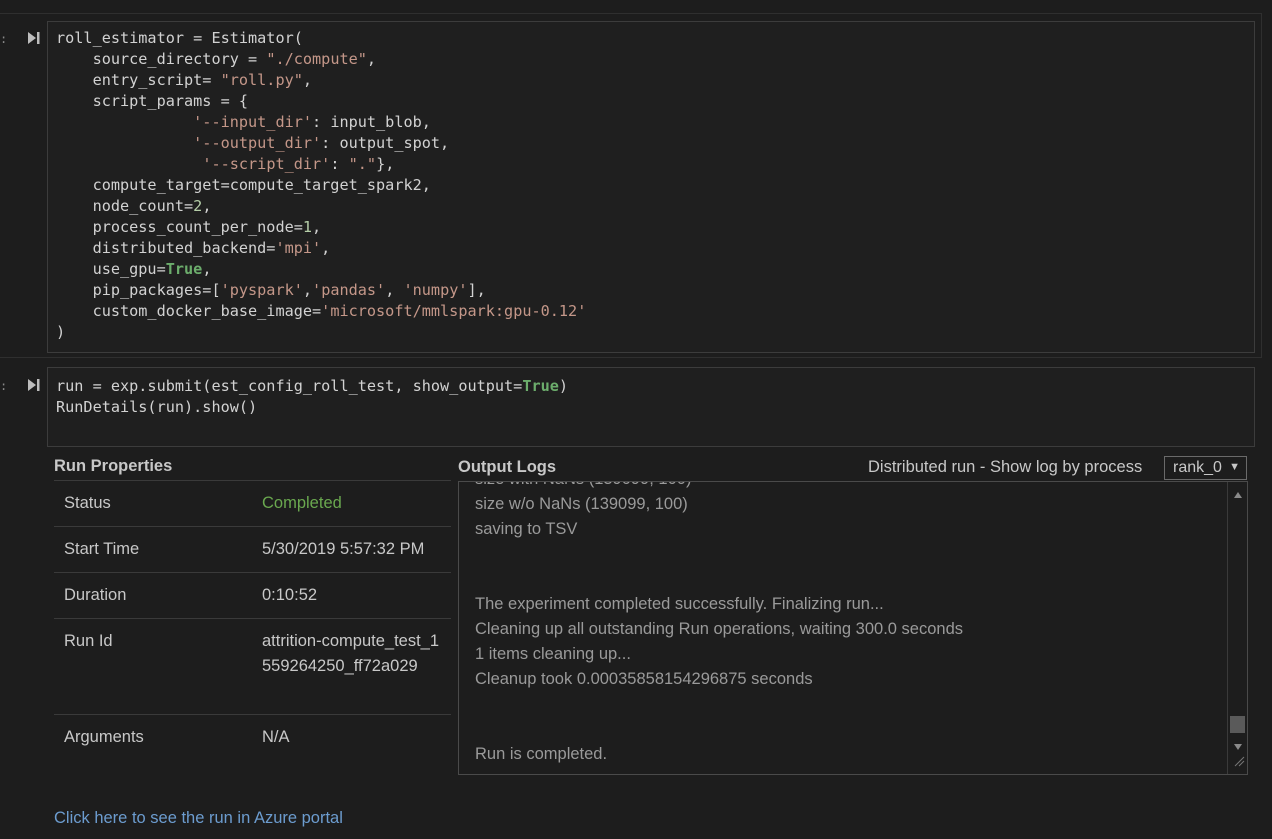 The width and height of the screenshot is (1272, 839). Describe the element at coordinates (179, 227) in the screenshot. I see `code-token: process_count_per_node=` at that location.